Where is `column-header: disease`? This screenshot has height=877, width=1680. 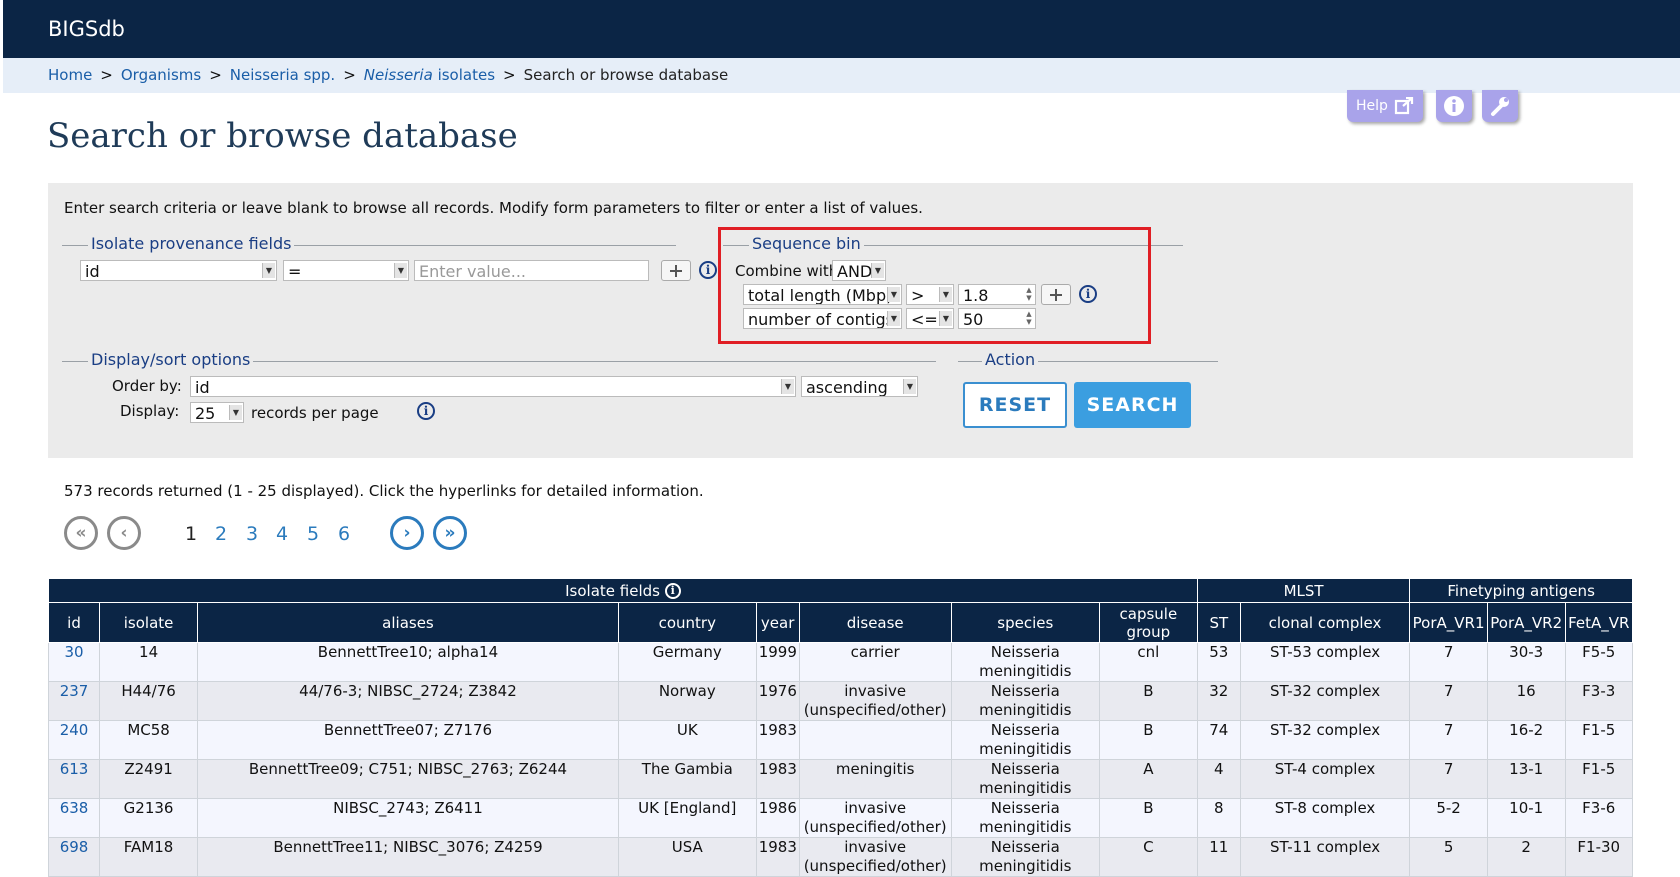
column-header: disease is located at coordinates (875, 622).